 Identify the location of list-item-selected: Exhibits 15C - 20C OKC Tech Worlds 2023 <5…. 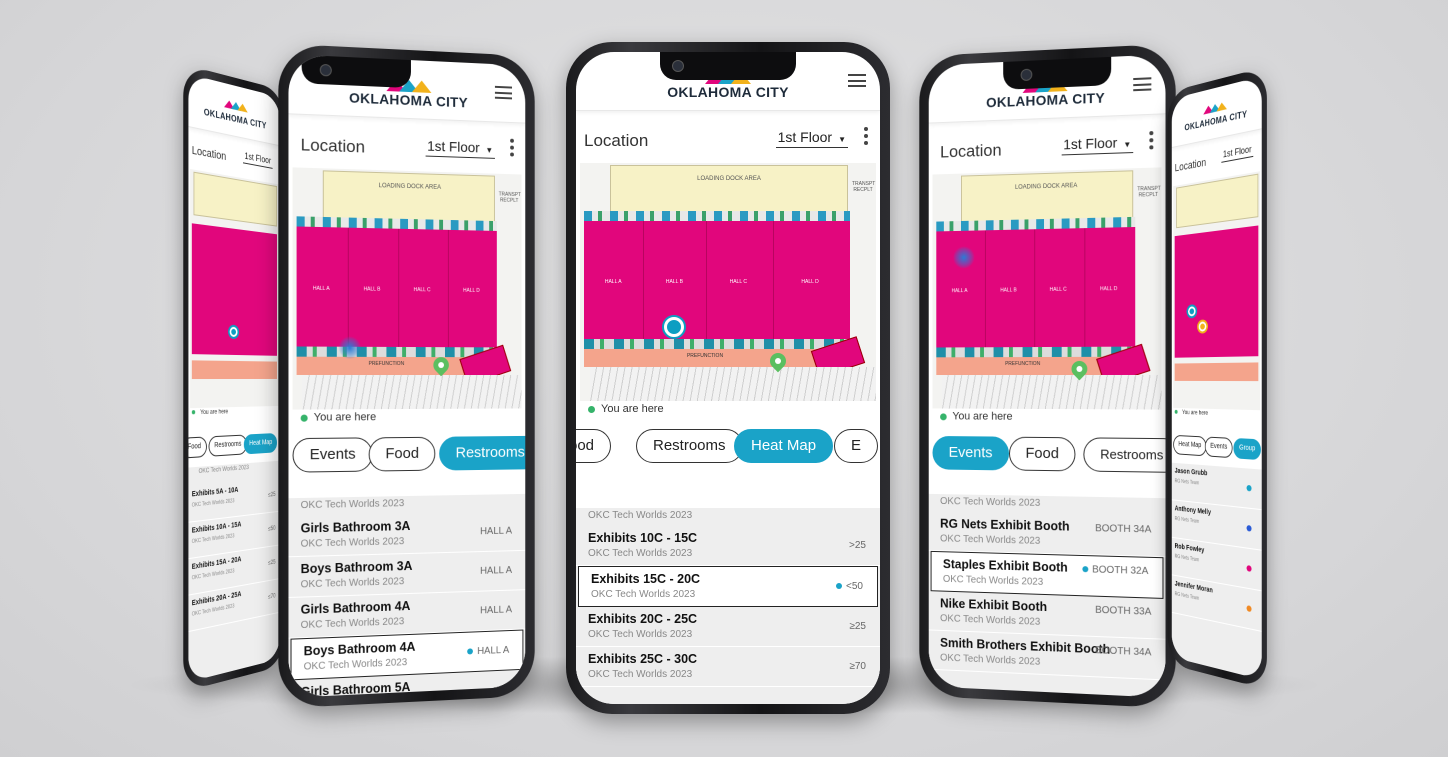
(728, 586).